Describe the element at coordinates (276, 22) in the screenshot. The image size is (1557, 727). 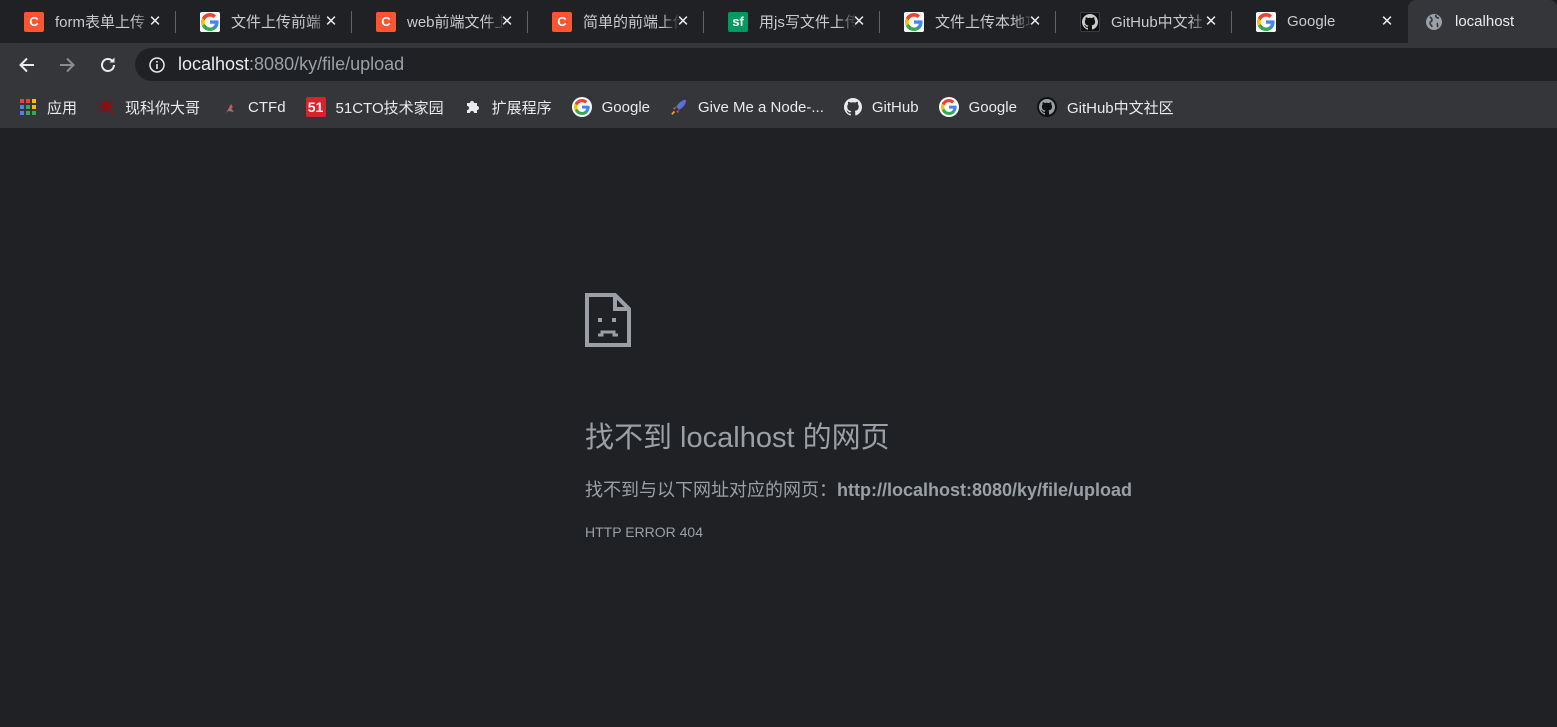
I see `tab-title: 文件上传前端` at that location.